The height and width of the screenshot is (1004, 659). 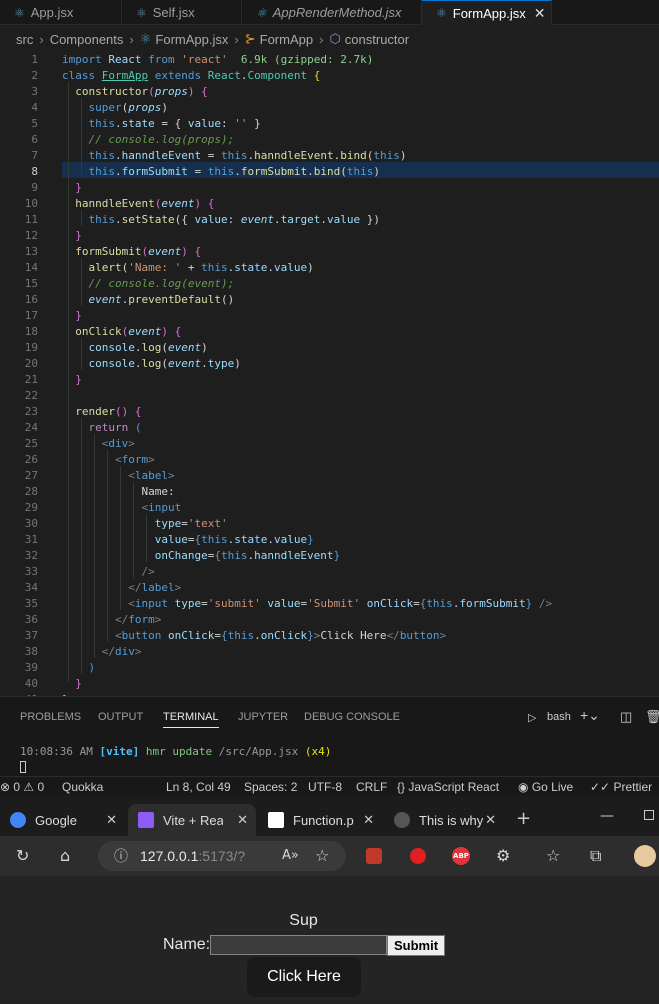 I want to click on go-live-button: ◉ Go Live, so click(x=545, y=787).